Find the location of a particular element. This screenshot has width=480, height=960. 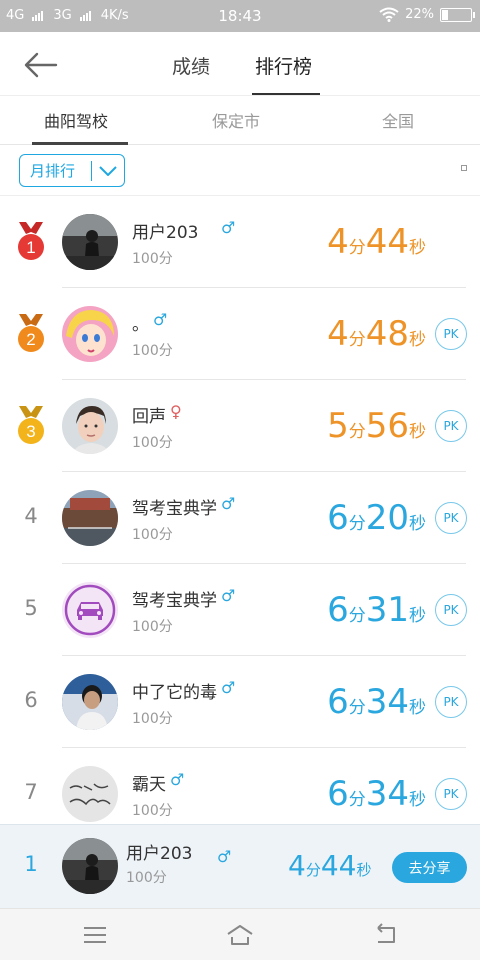

share-button: 去分享 is located at coordinates (429, 867).